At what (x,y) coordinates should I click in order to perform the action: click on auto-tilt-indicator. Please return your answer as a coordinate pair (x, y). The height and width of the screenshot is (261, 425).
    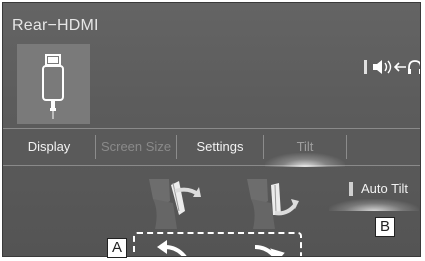
    Looking at the image, I should click on (351, 188).